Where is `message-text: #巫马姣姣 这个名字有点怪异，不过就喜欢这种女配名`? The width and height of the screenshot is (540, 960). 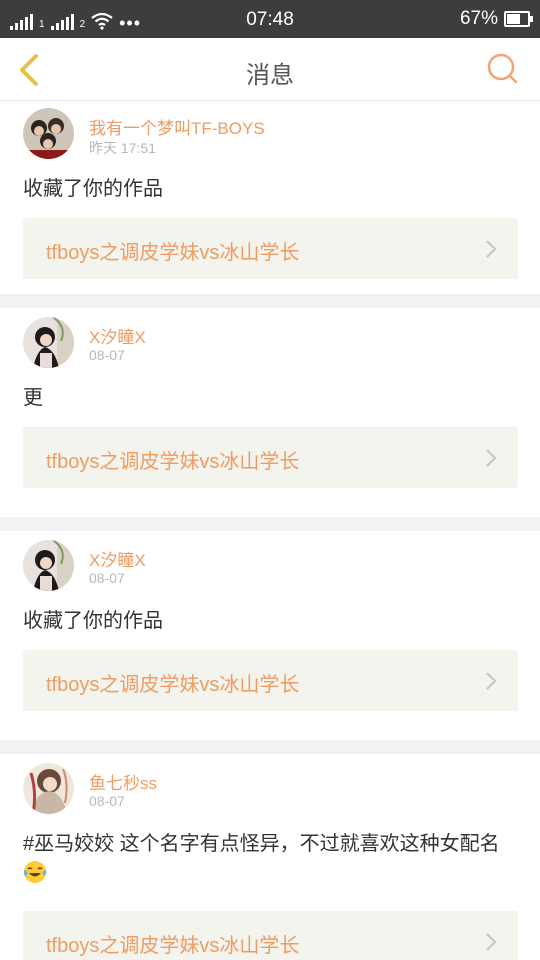
message-text: #巫马姣姣 这个名字有点怪异，不过就喜欢这种女配名 is located at coordinates (266, 858).